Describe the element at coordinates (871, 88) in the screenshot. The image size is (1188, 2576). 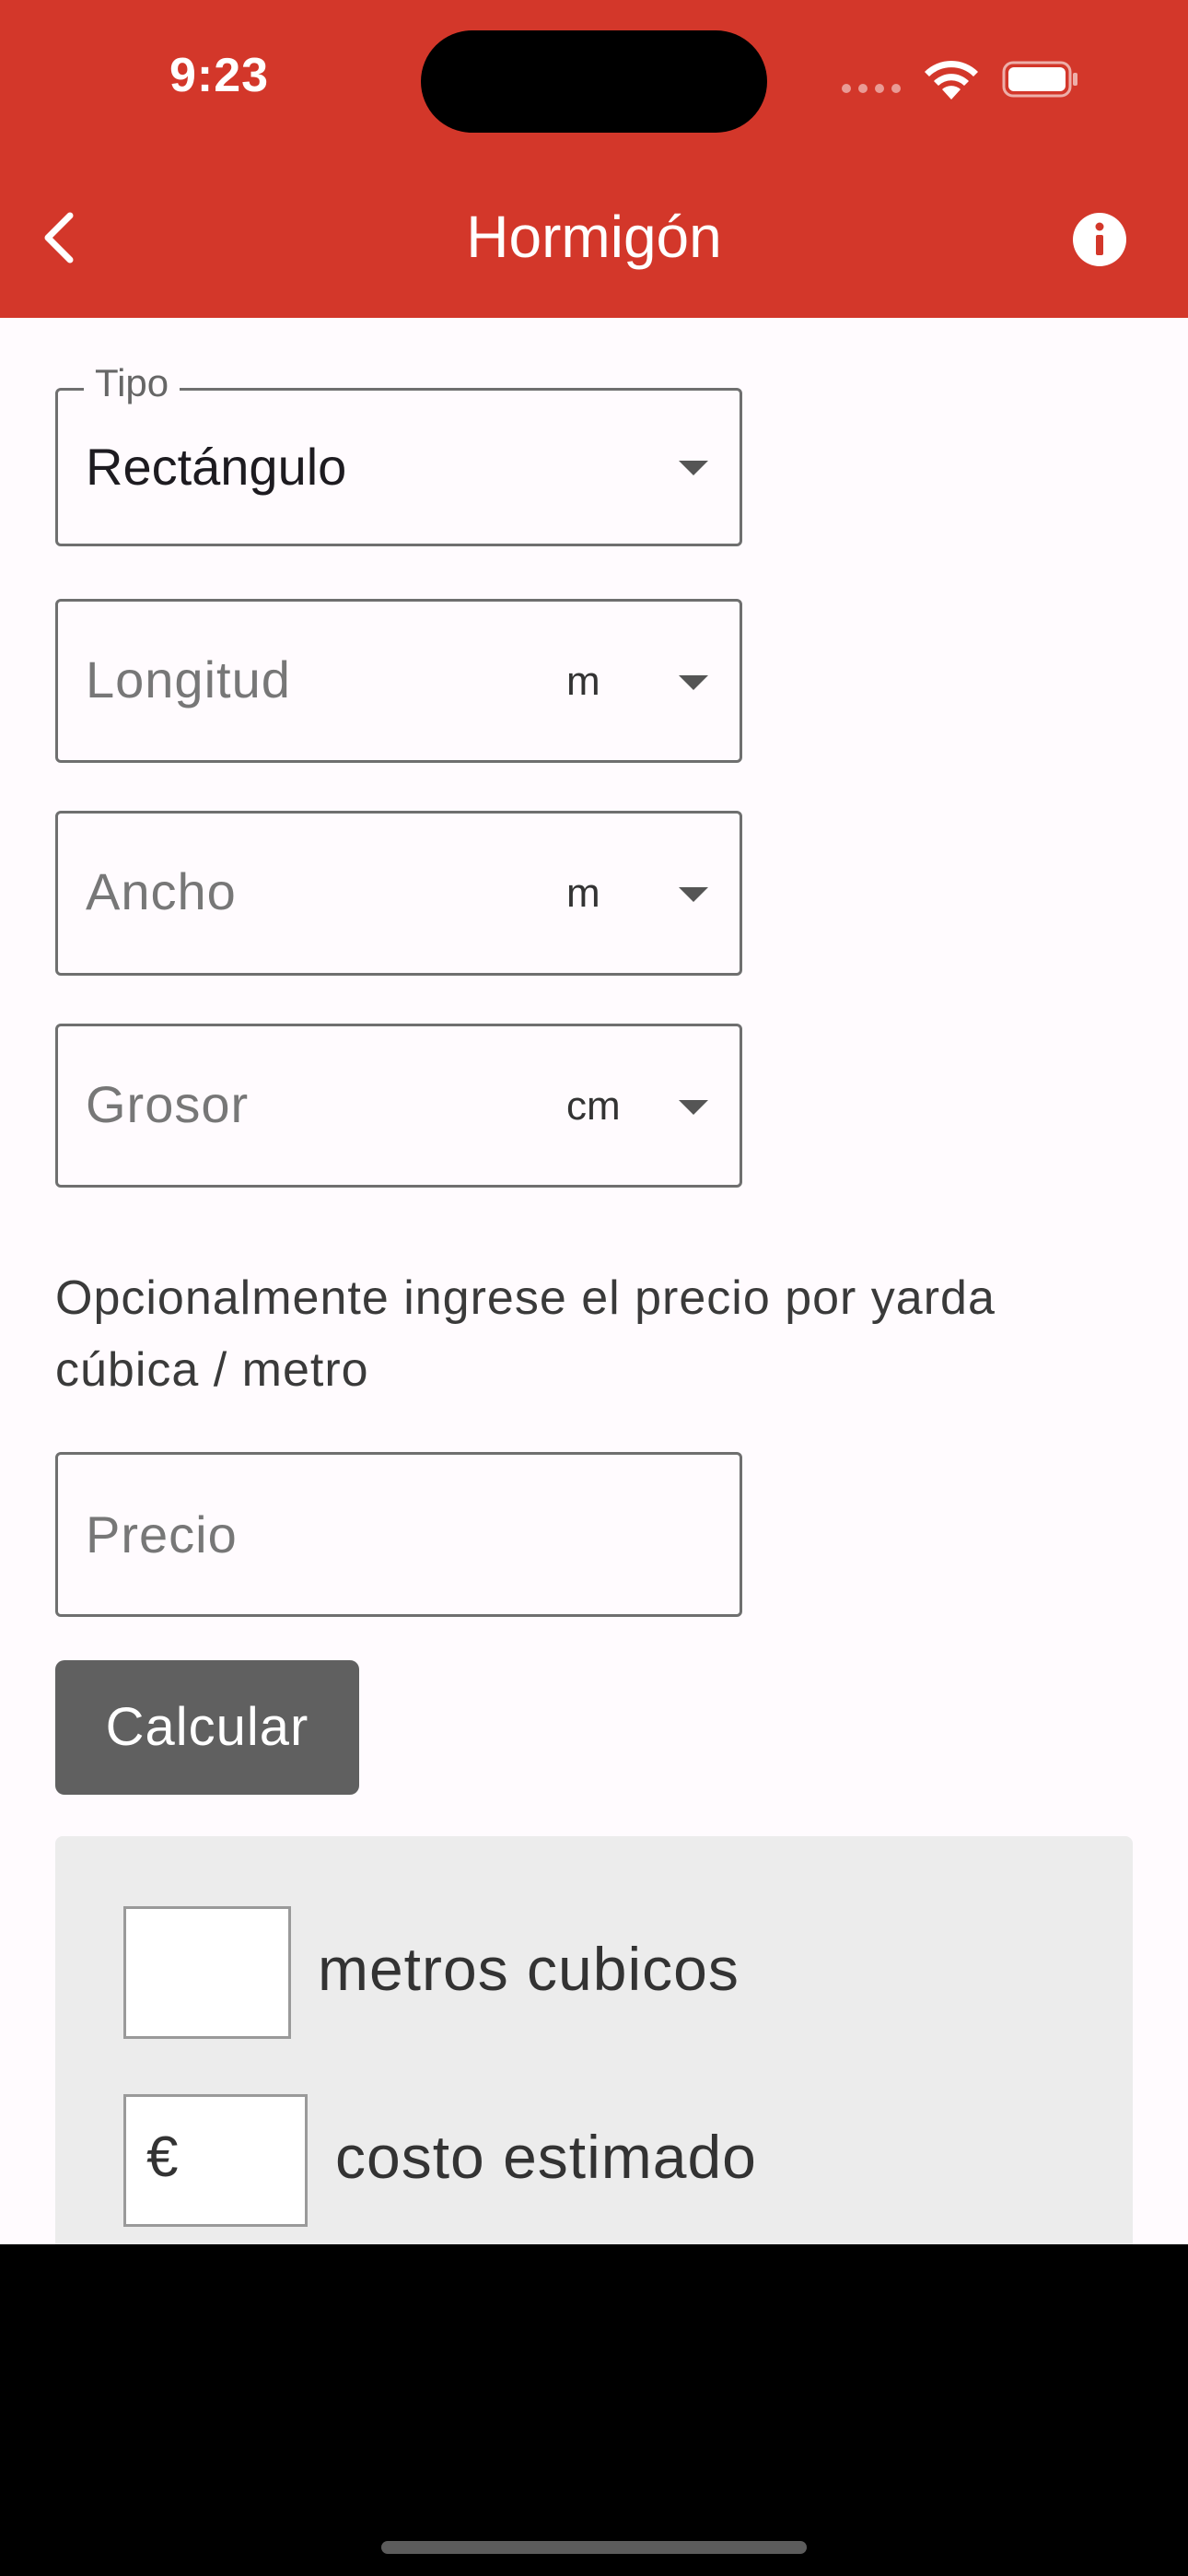
I see `cellular-signal-icon` at that location.